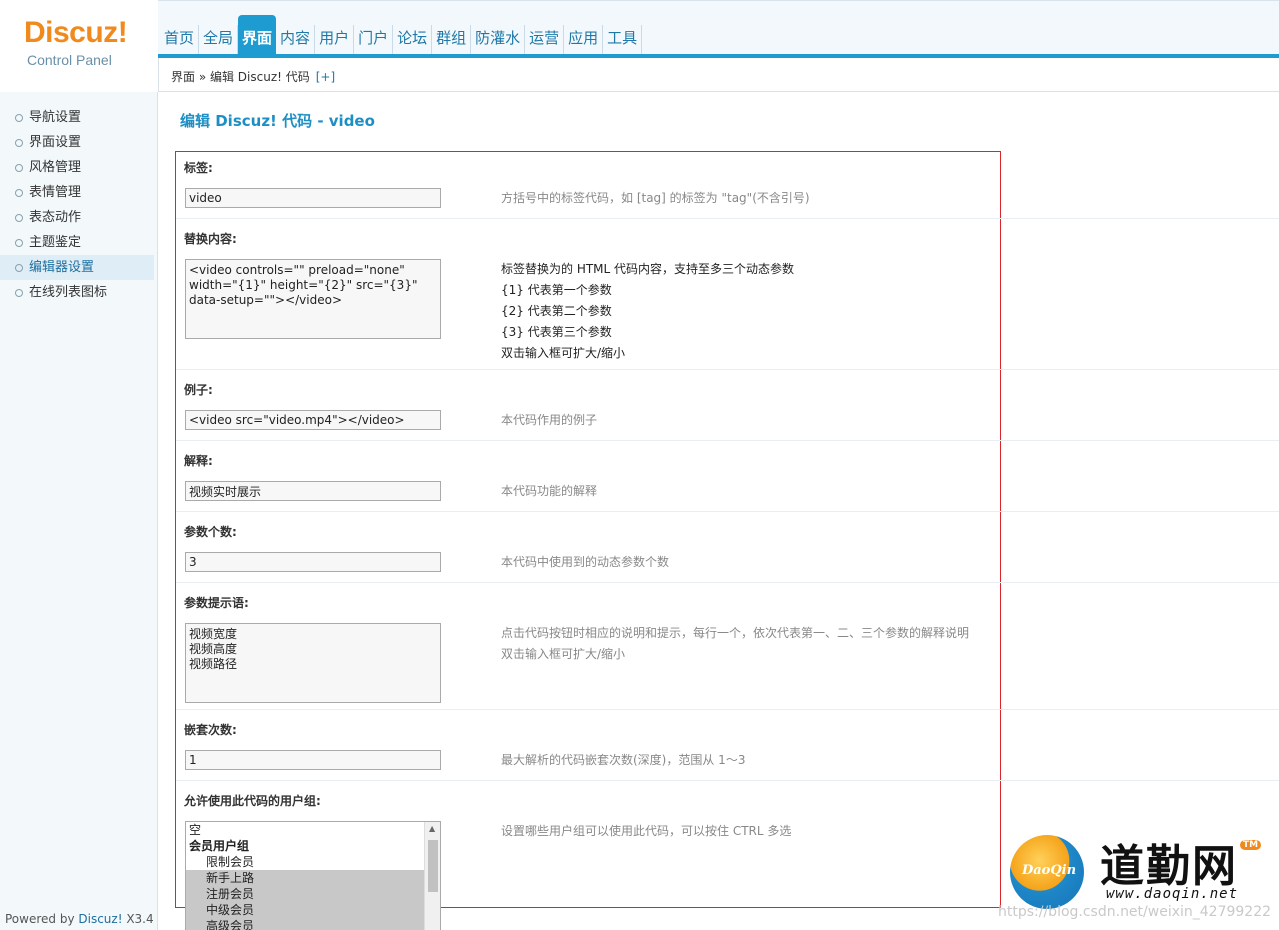 The width and height of the screenshot is (1279, 930). What do you see at coordinates (198, 168) in the screenshot?
I see `tag-label: 标签:` at bounding box center [198, 168].